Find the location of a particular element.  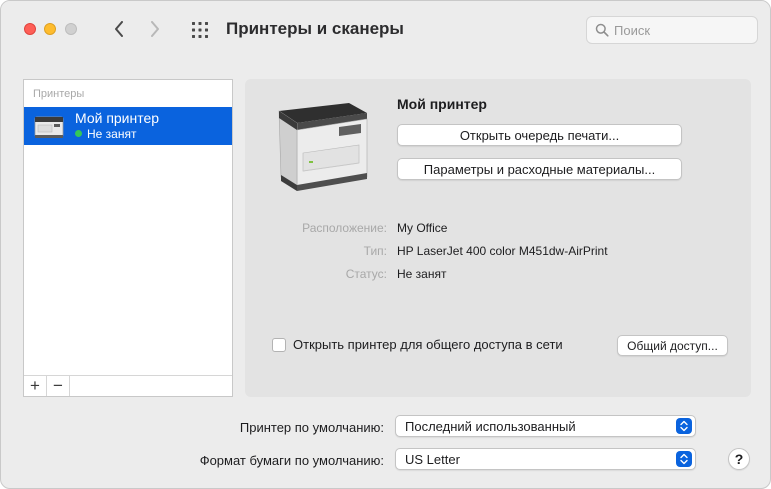

search-icon is located at coordinates (602, 30).